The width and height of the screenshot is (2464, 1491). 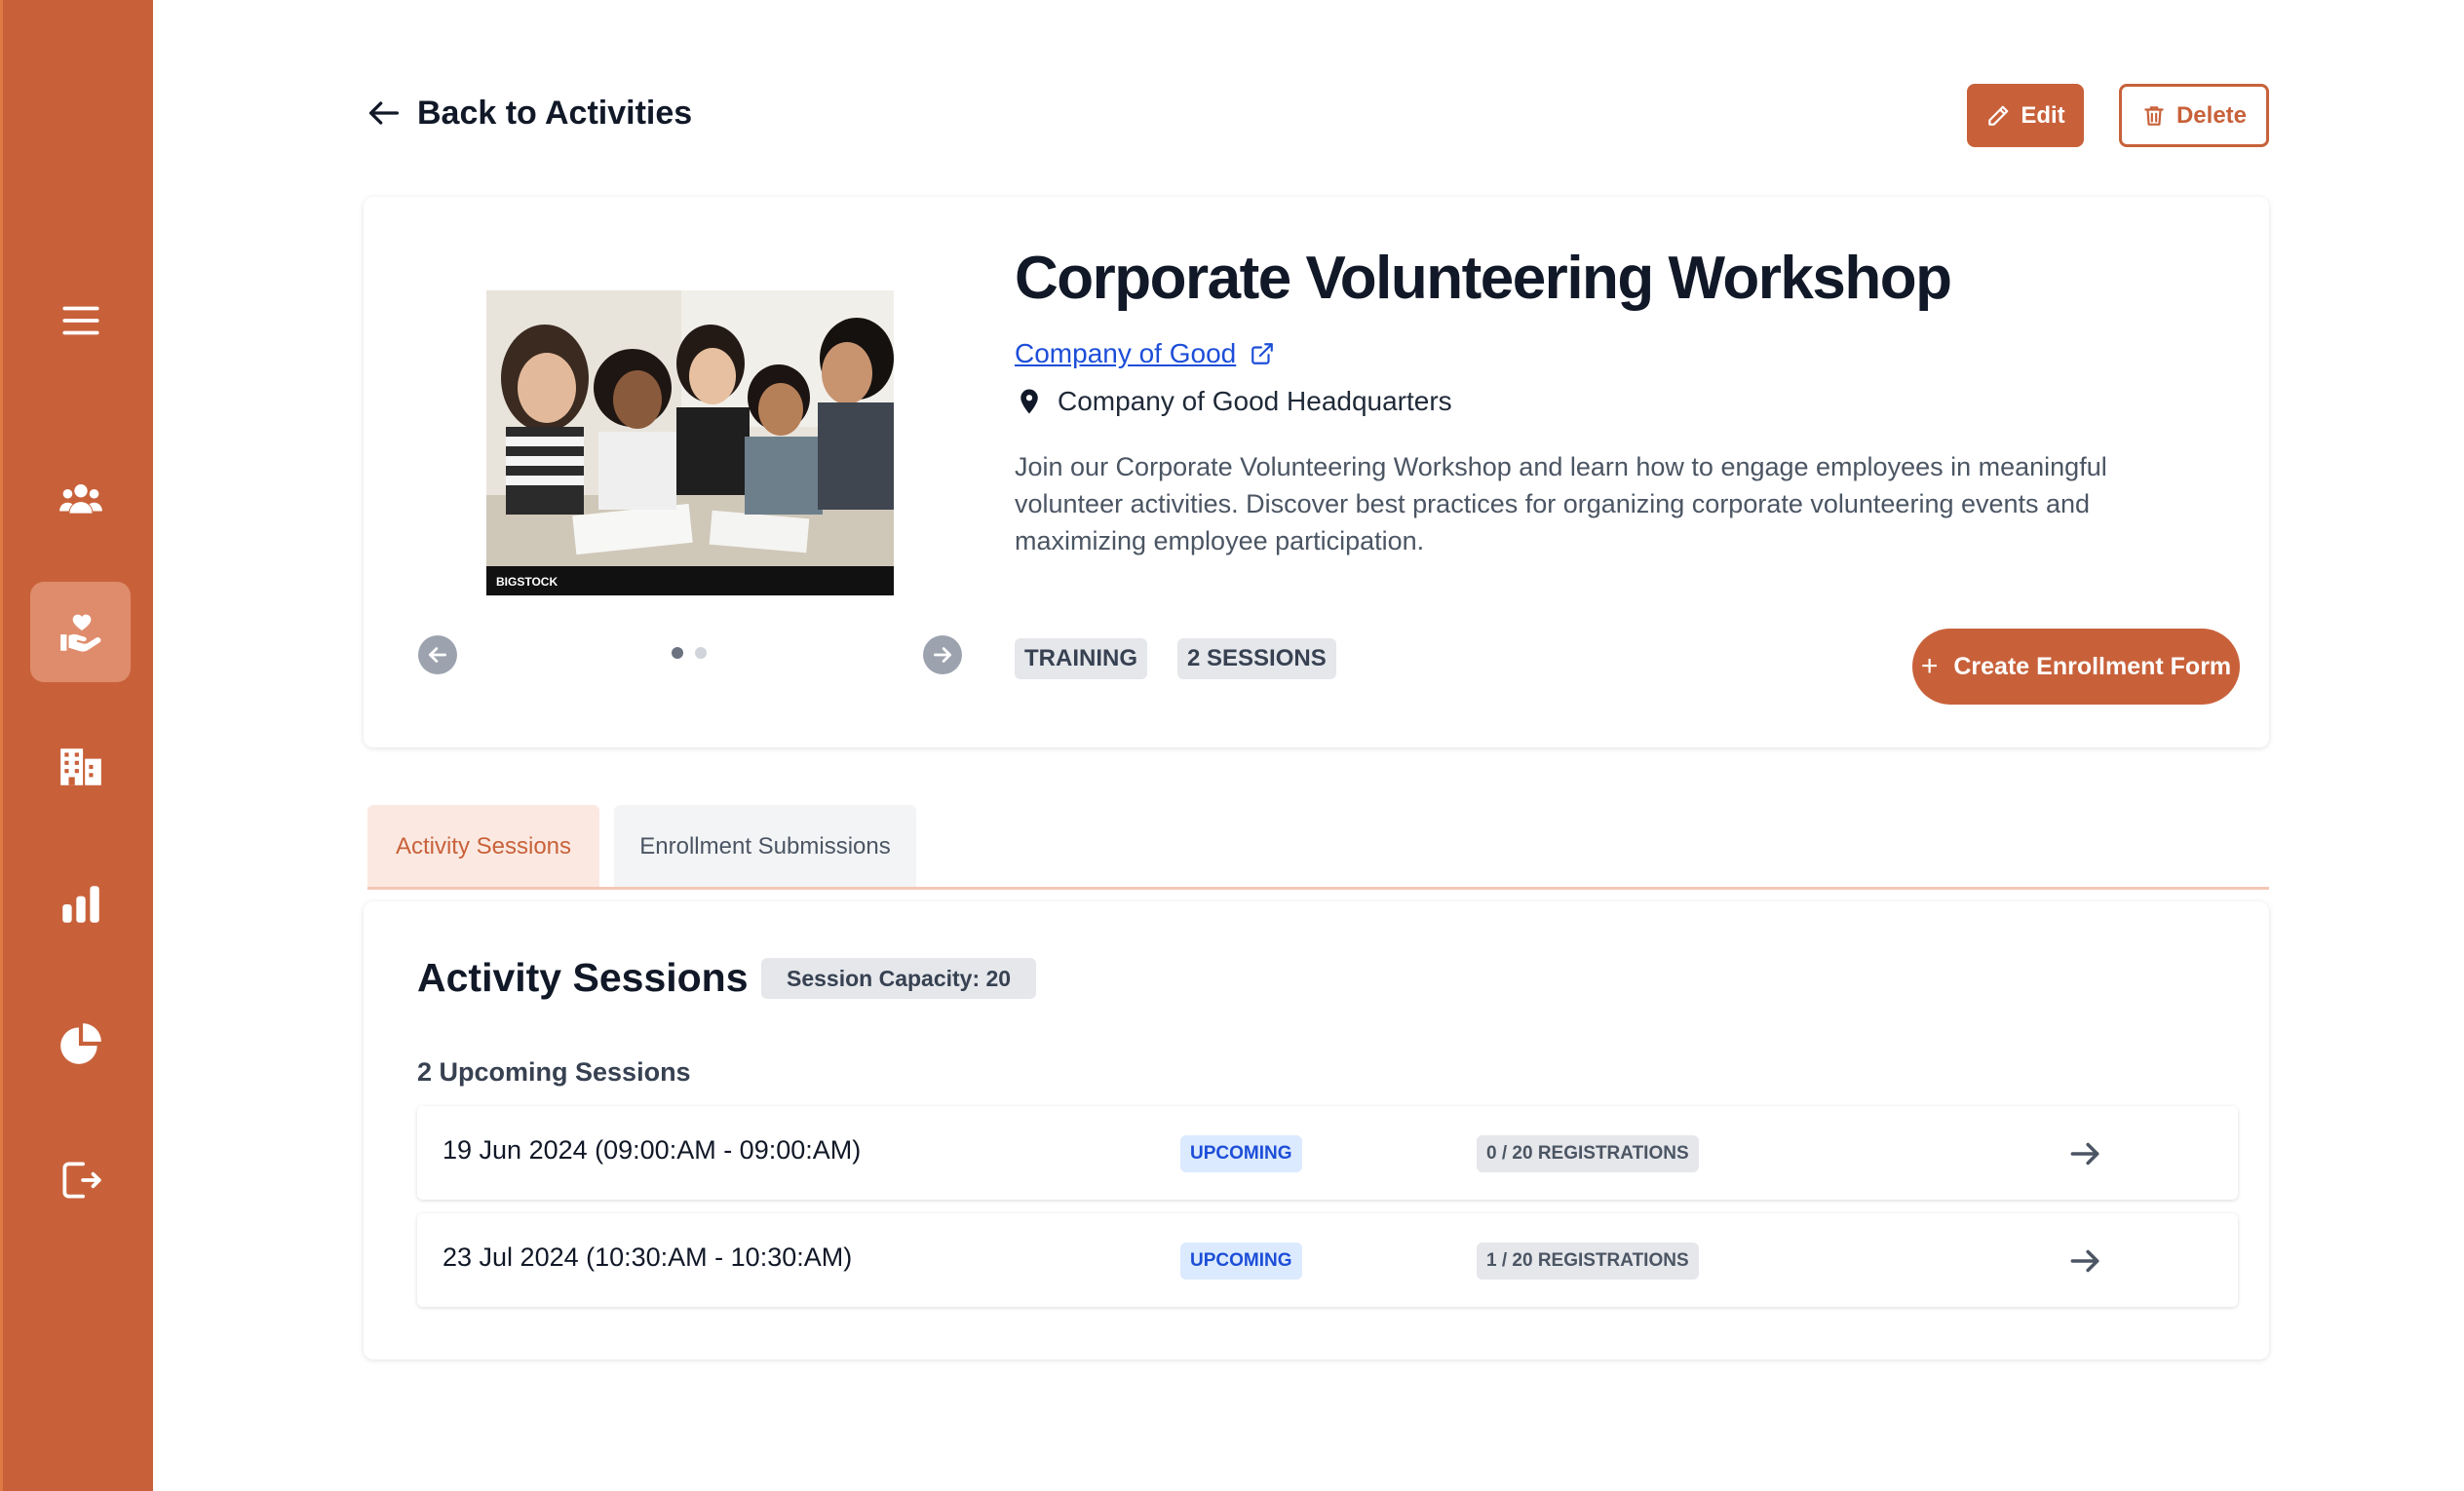 I want to click on sessions-title: Activity Sessions, so click(x=583, y=977).